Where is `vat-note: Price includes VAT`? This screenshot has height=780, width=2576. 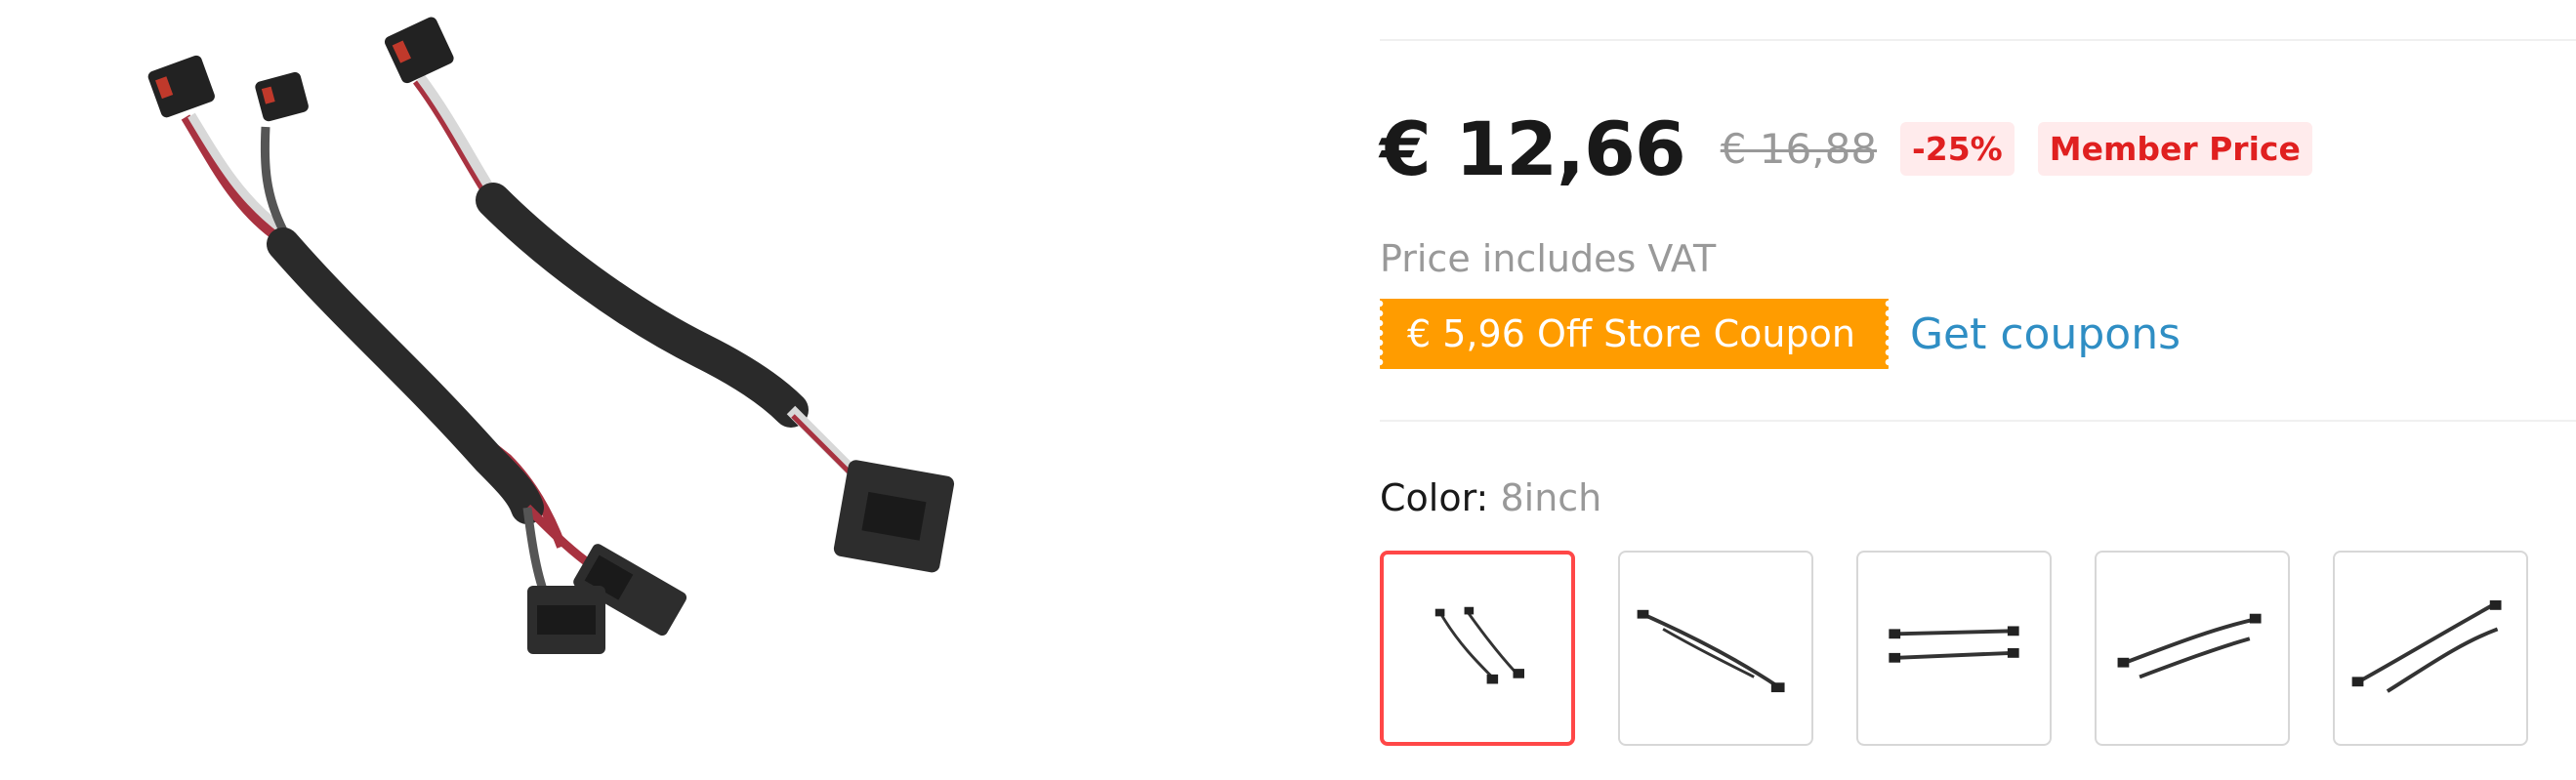 vat-note: Price includes VAT is located at coordinates (1549, 258).